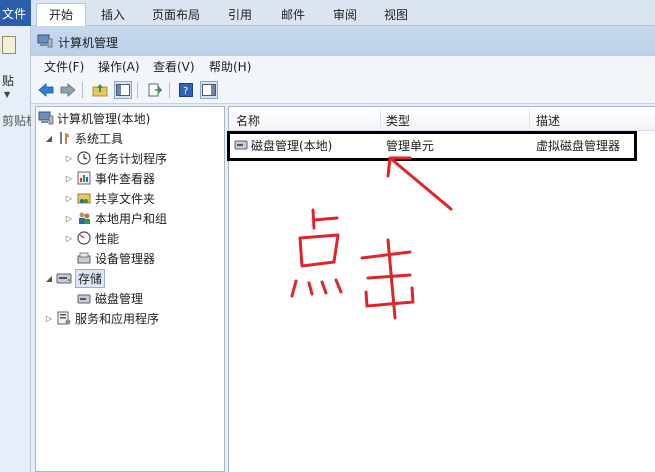 This screenshot has width=655, height=472. What do you see at coordinates (64, 278) in the screenshot?
I see `storage-icon` at bounding box center [64, 278].